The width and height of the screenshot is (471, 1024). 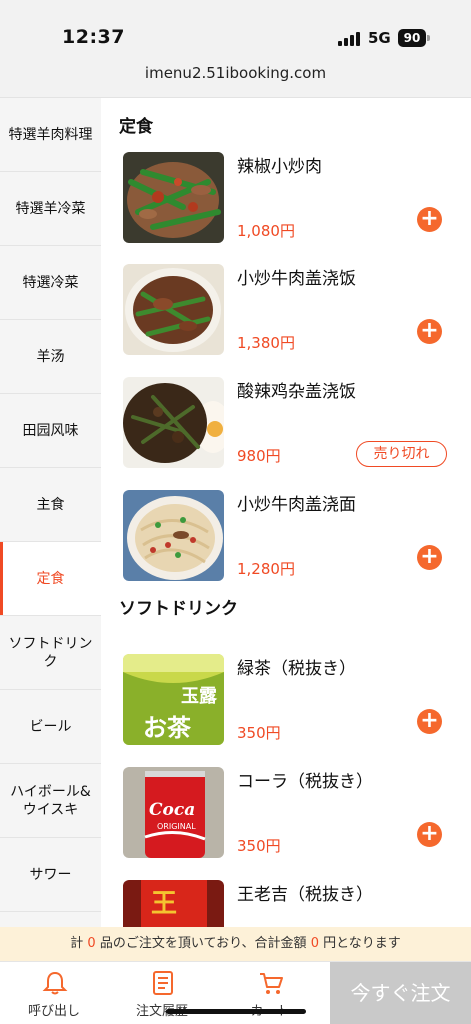 I want to click on sidebar-item-beer: ビール, so click(x=50, y=727).